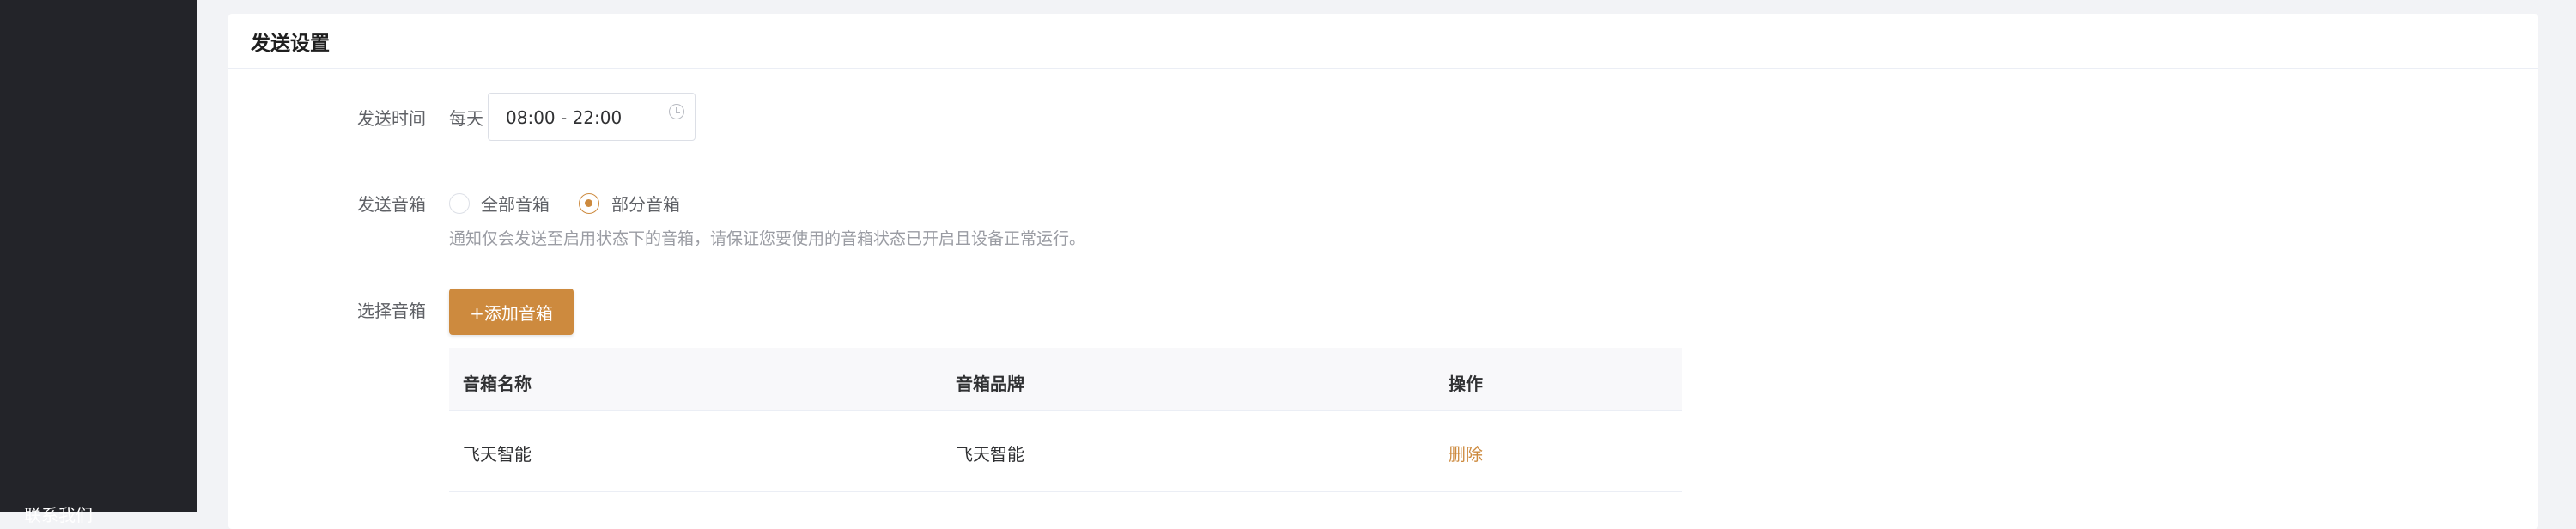  Describe the element at coordinates (391, 118) in the screenshot. I see `send-time-label: 发送时间` at that location.